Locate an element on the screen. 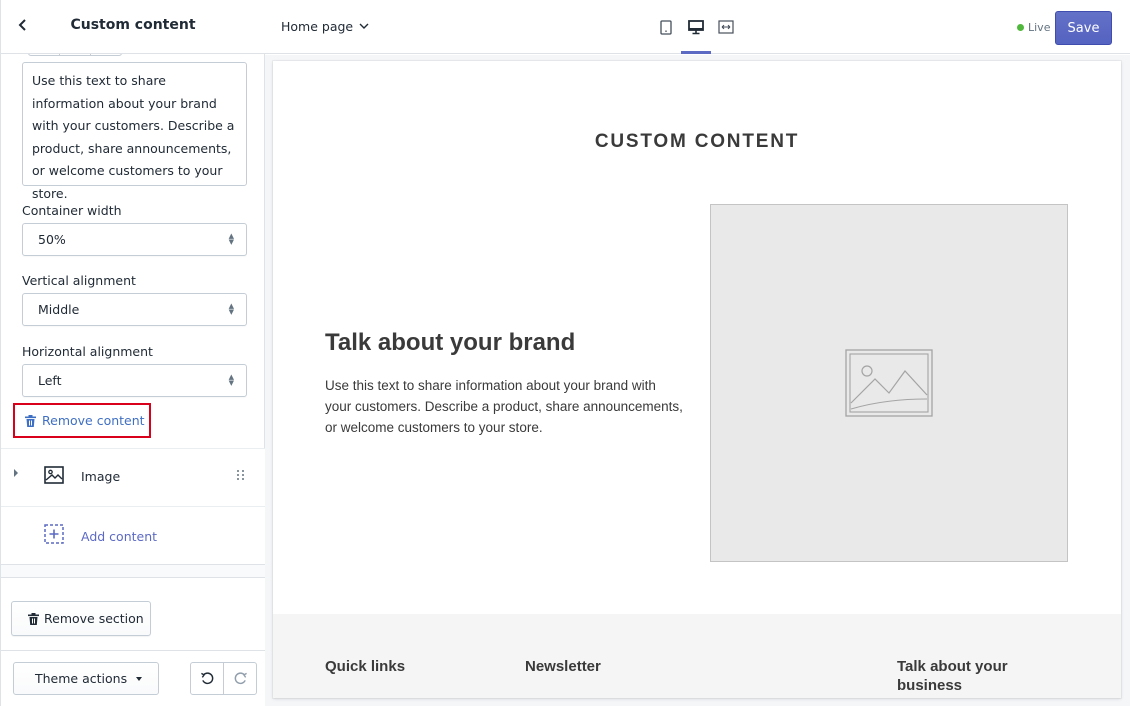 This screenshot has width=1130, height=706. chevron-left-icon is located at coordinates (22, 25).